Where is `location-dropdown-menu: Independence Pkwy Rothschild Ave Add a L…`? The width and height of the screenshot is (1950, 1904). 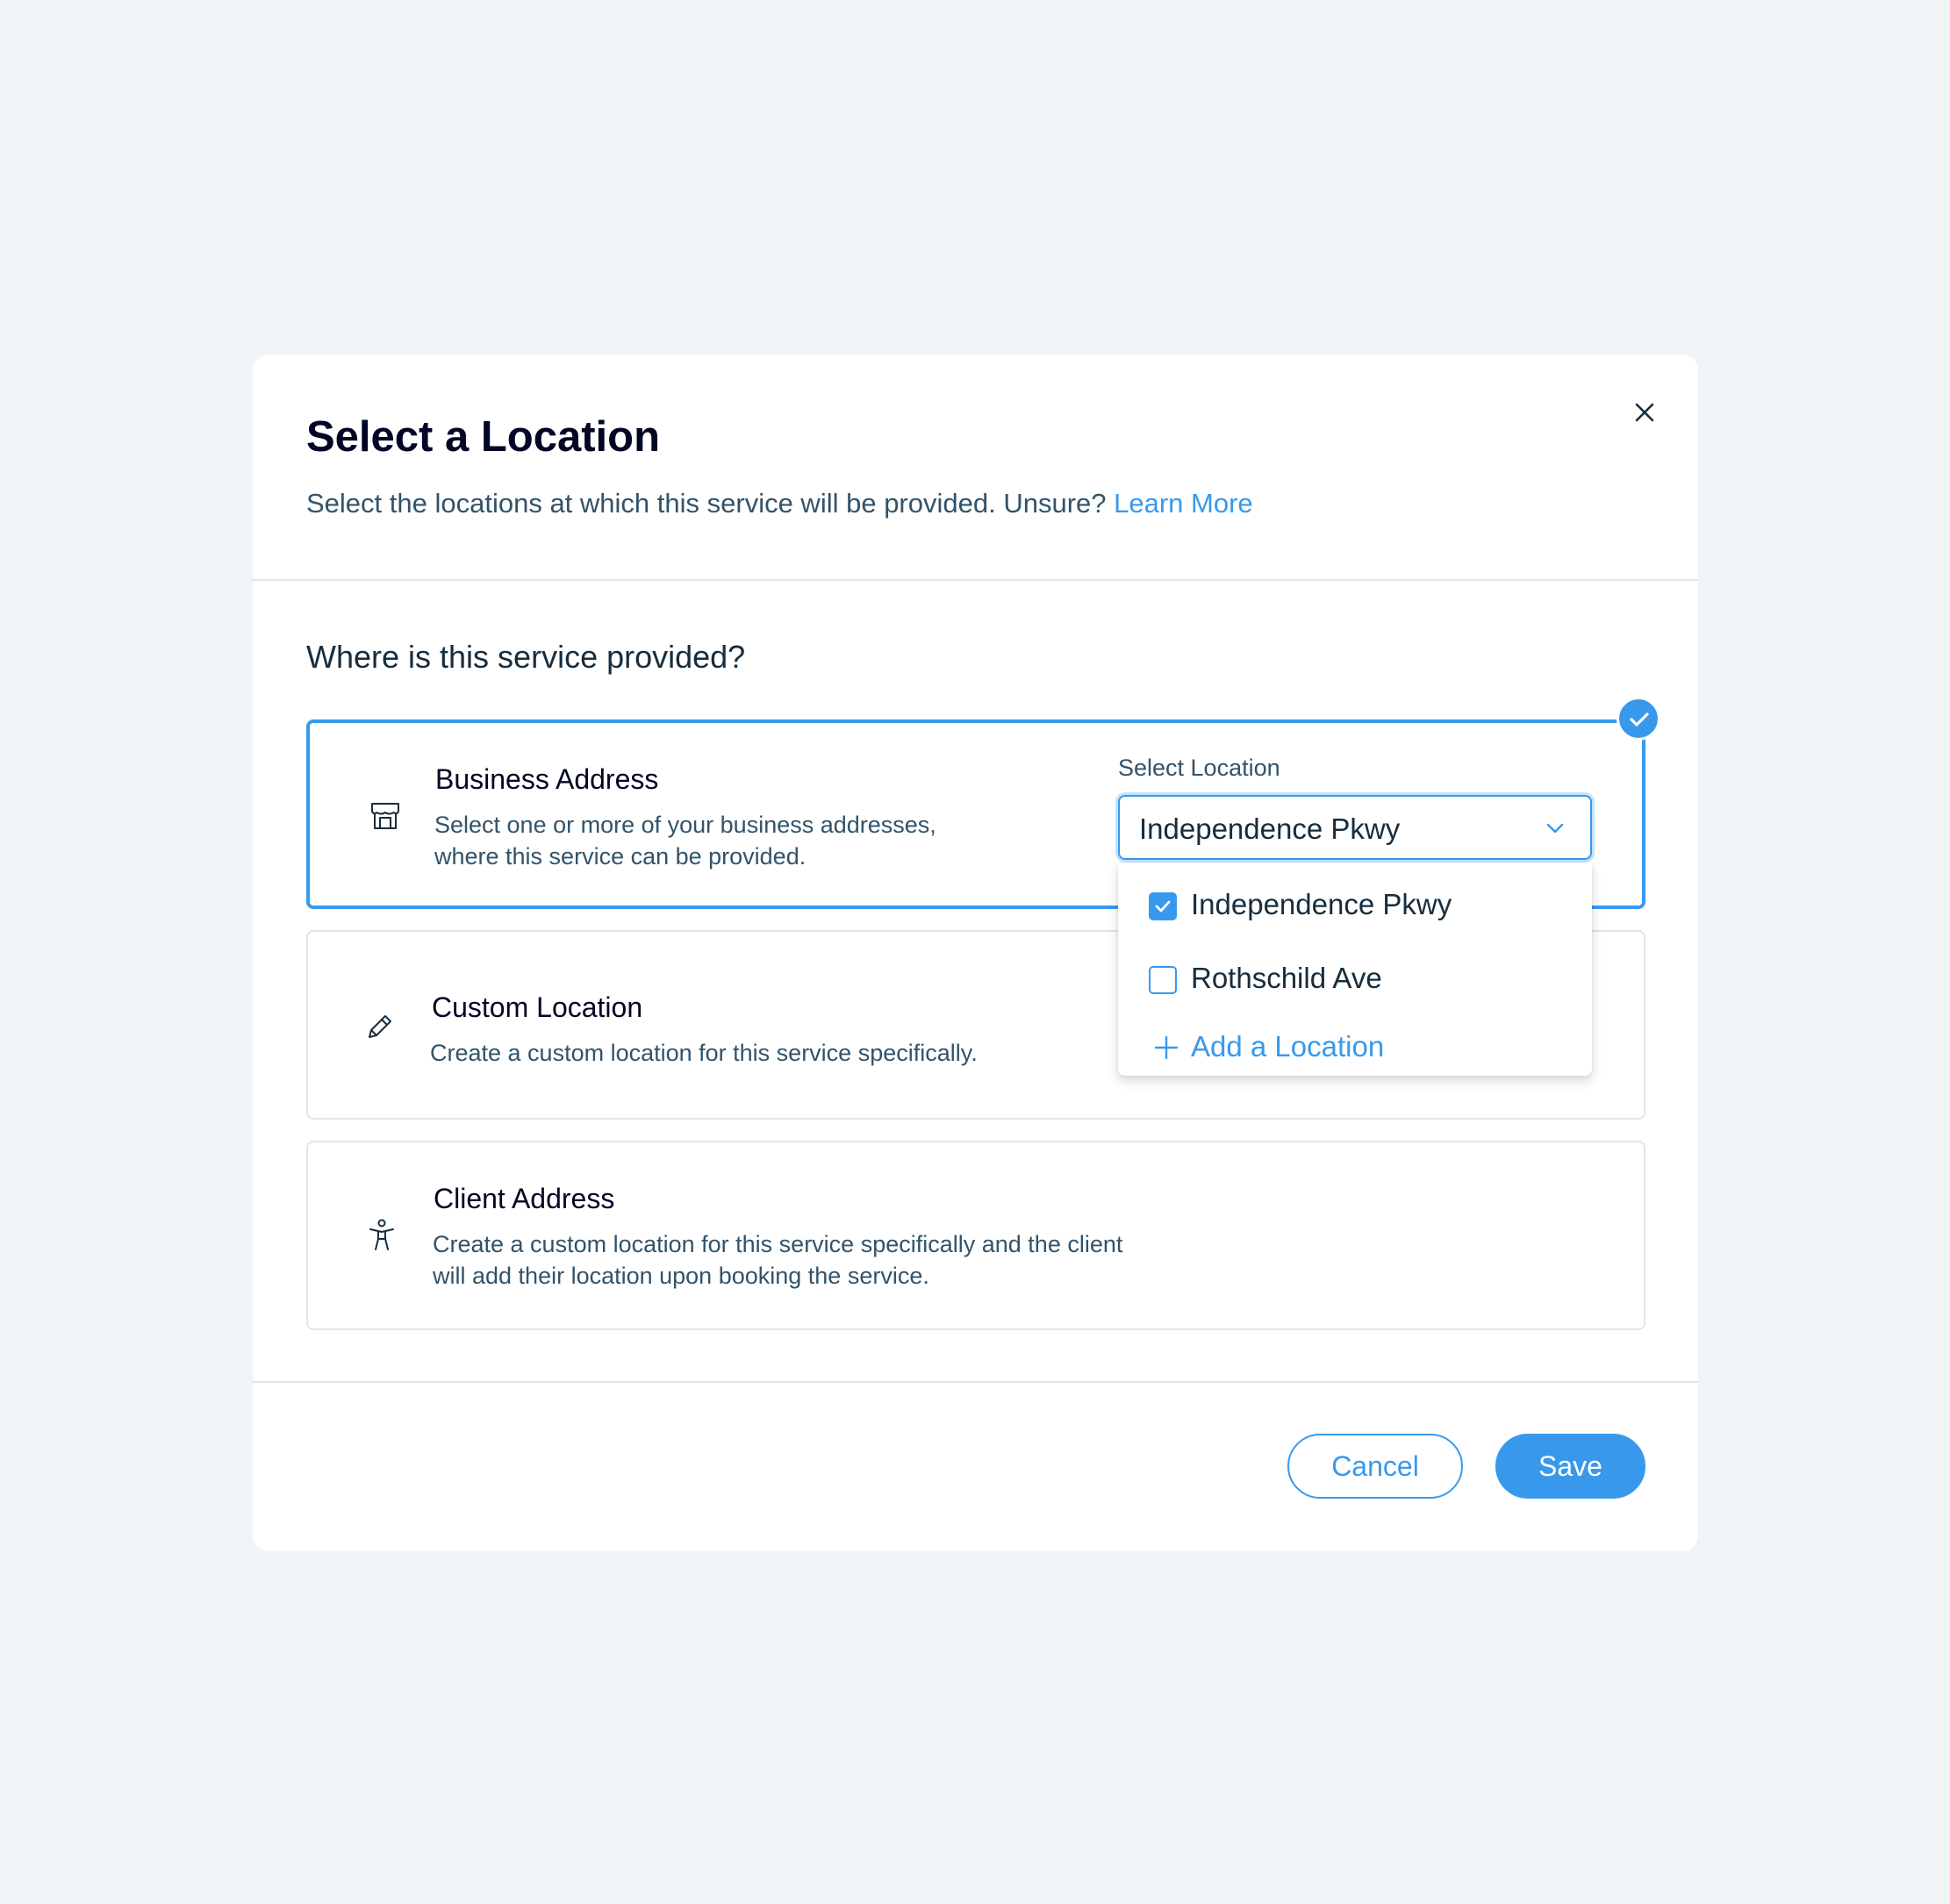 location-dropdown-menu: Independence Pkwy Rothschild Ave Add a L… is located at coordinates (1355, 969).